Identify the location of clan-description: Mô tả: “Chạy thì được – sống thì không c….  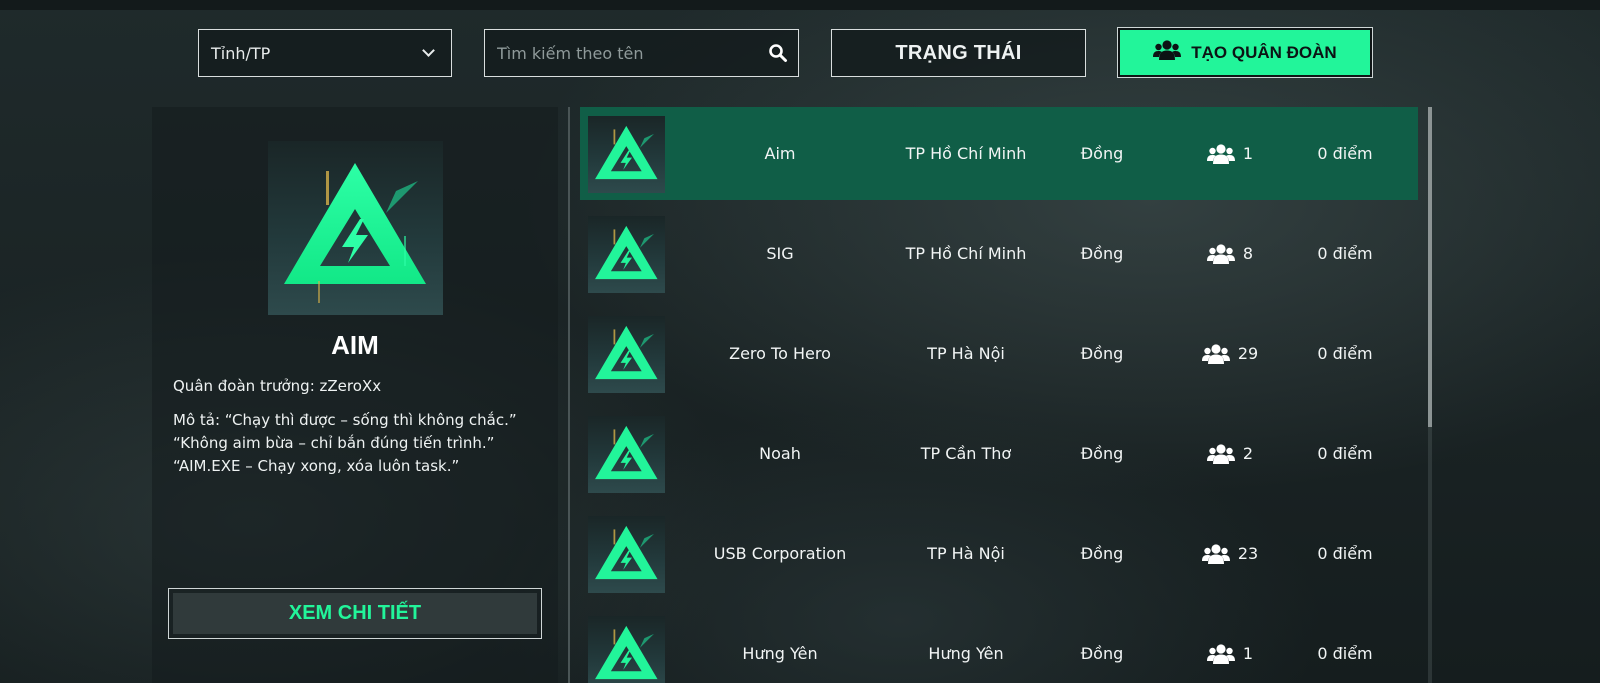
(363, 443).